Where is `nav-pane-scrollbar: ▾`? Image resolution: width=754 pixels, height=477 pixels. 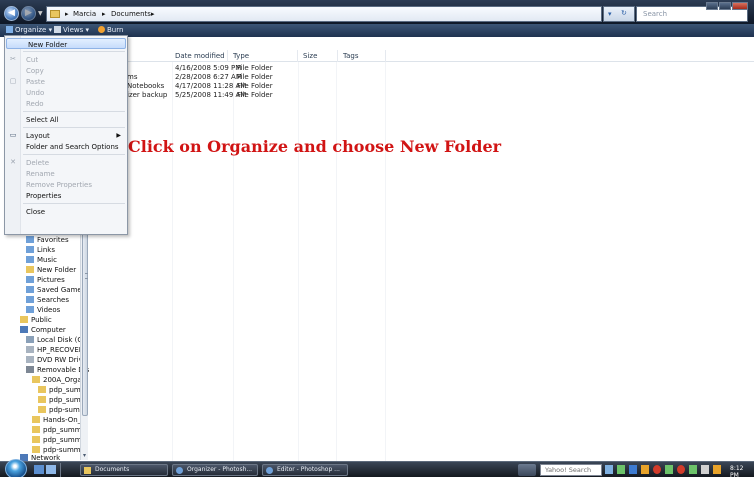
nav-pane-scrollbar: ▾ is located at coordinates (84, 346).